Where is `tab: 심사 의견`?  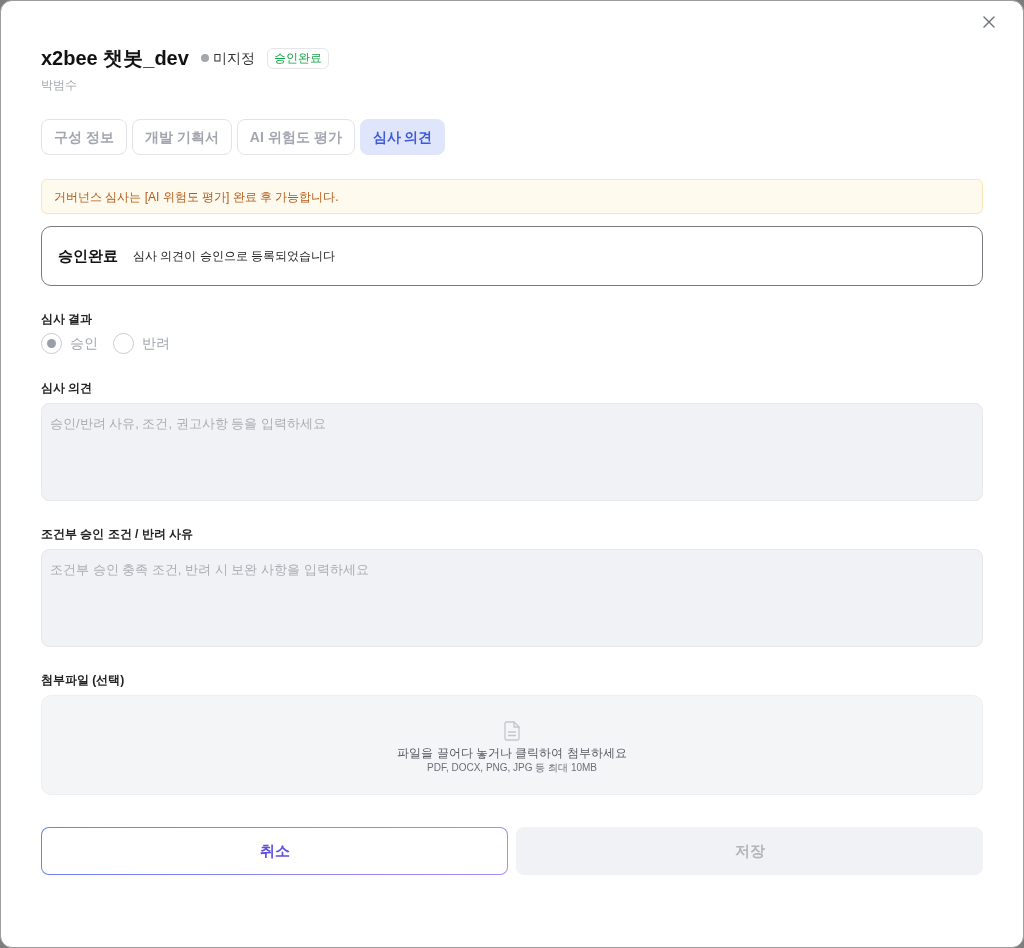 tab: 심사 의견 is located at coordinates (402, 137).